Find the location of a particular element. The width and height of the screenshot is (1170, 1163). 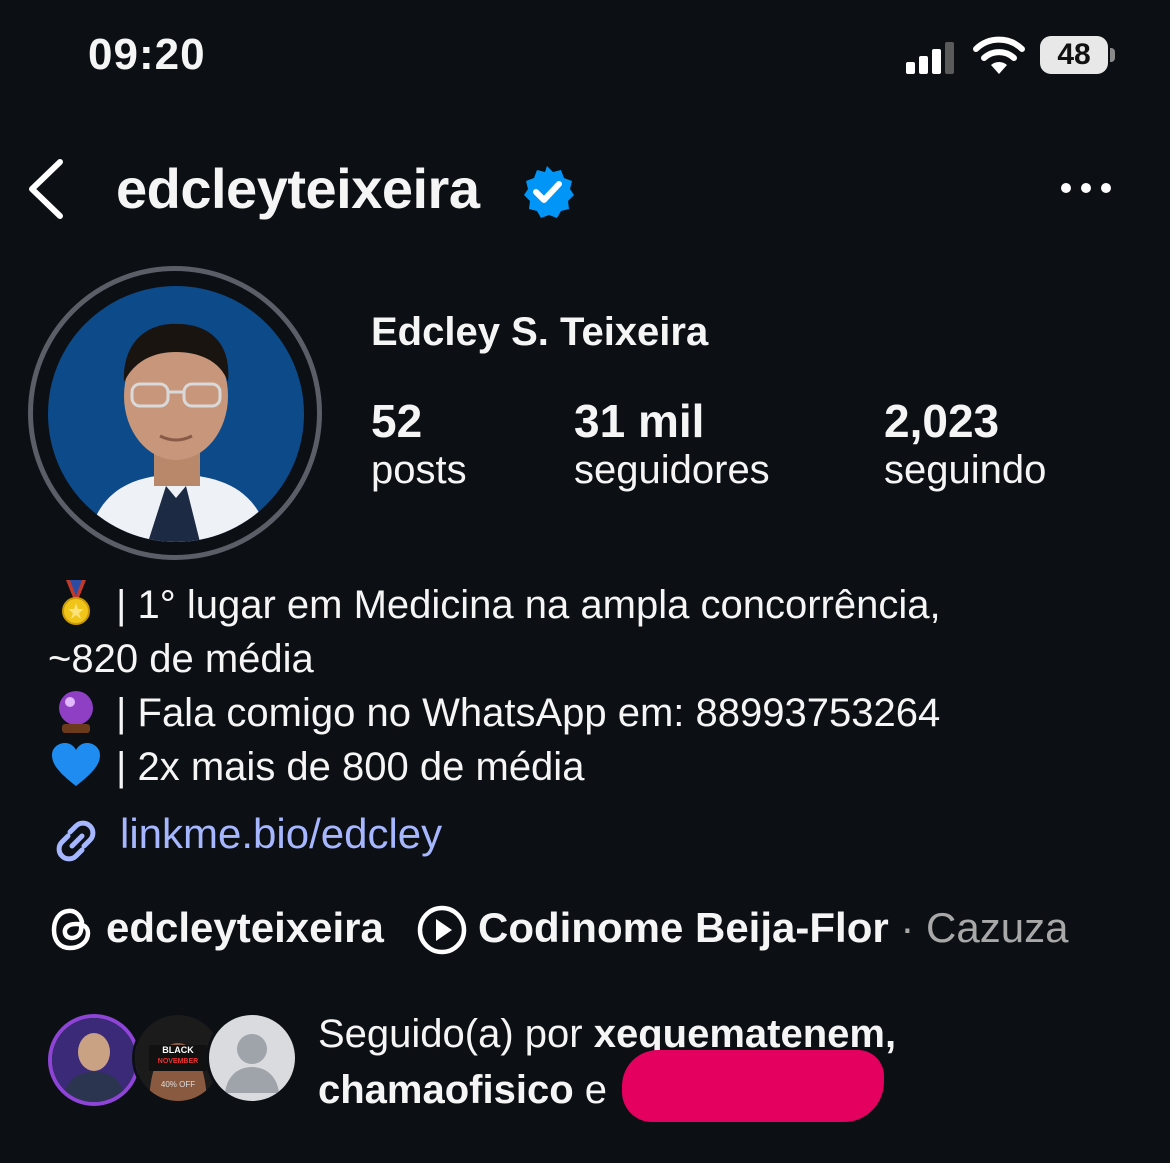

badge-text-2: NOVEMBER is located at coordinates (178, 1061).